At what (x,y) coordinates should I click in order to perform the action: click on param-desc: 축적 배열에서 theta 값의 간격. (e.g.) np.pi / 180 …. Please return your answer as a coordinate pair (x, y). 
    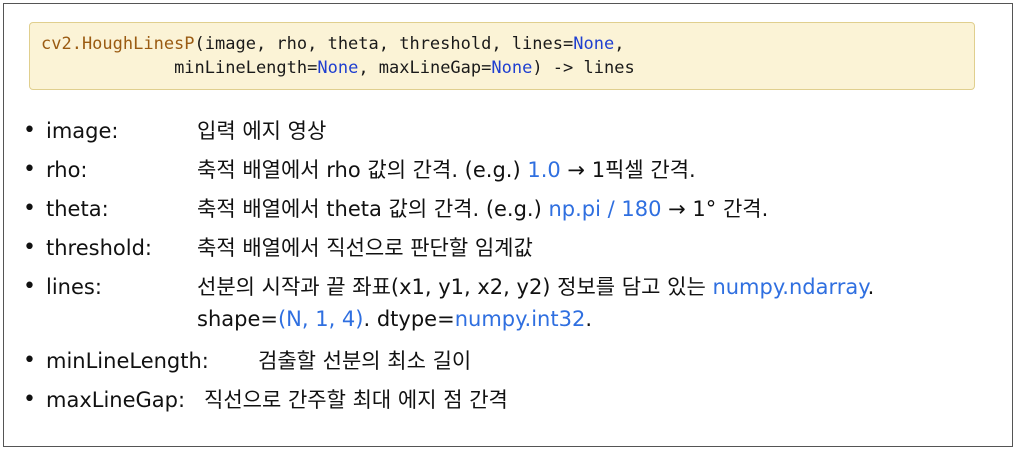
    Looking at the image, I should click on (482, 209).